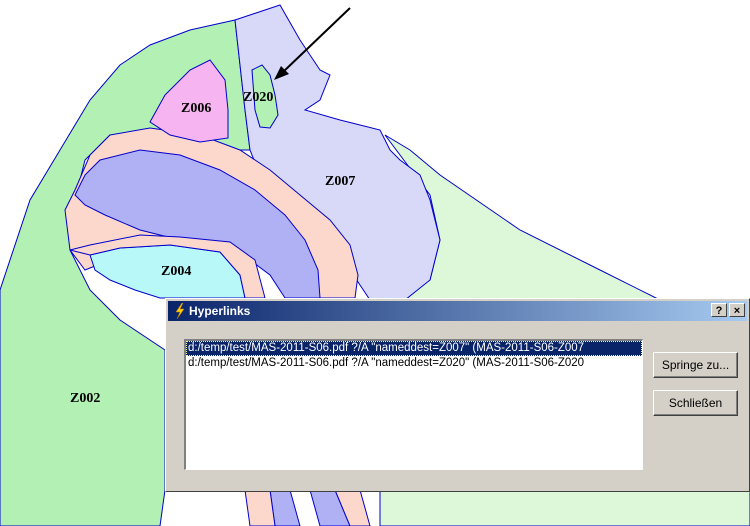 The height and width of the screenshot is (526, 750). I want to click on dialog-title: Hyperlinks, so click(220, 311).